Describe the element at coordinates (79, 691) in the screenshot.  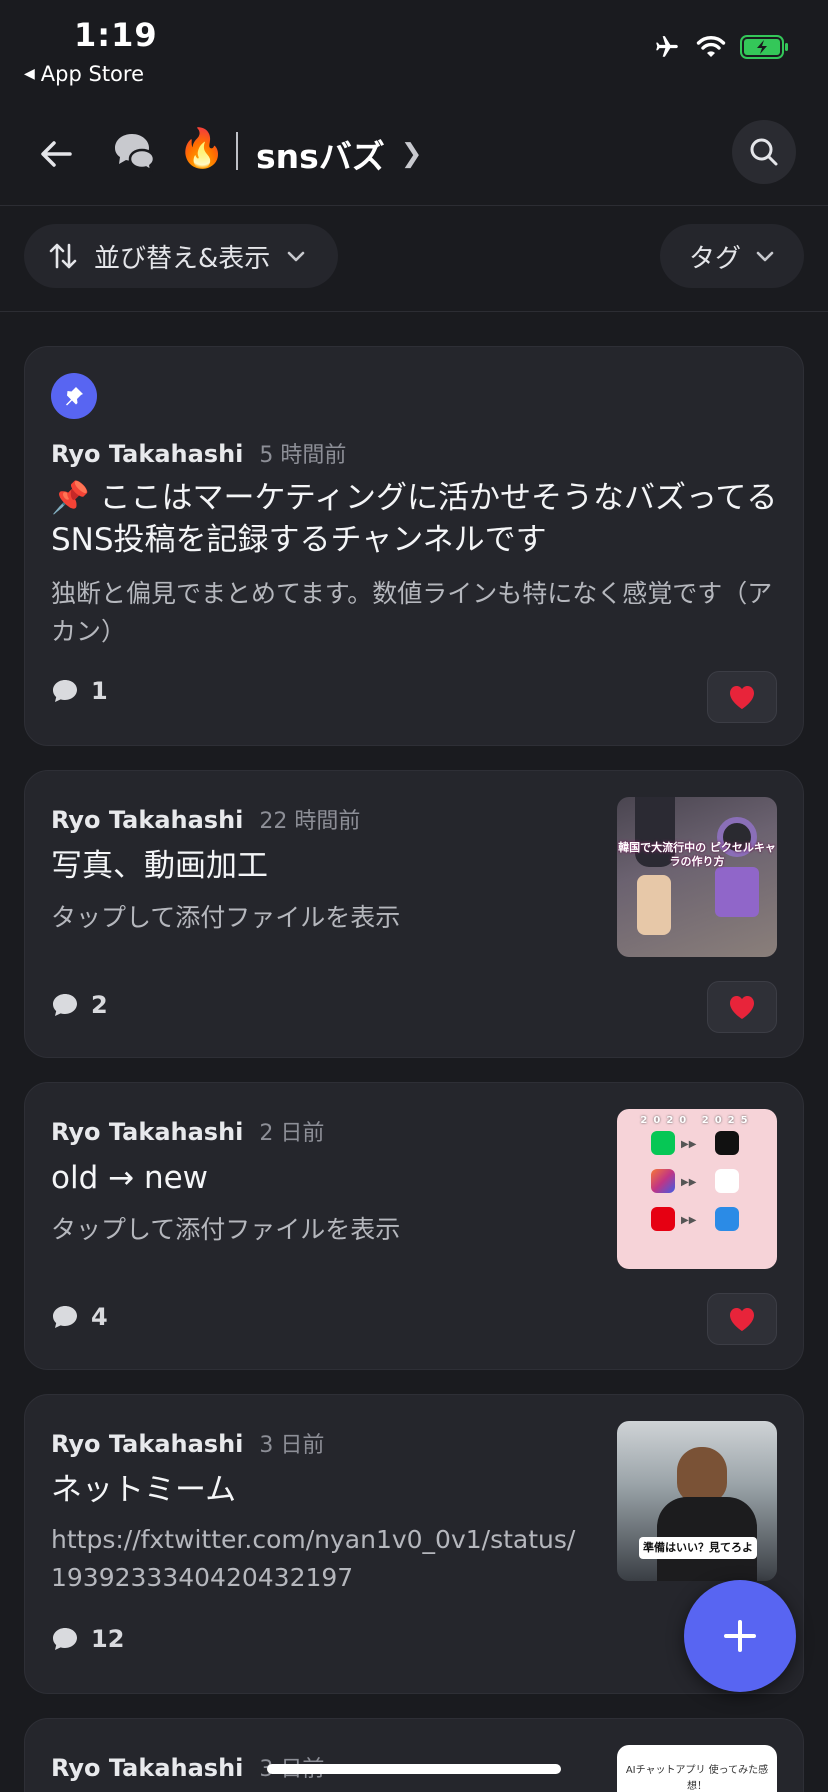
I see `comment-count: 1` at that location.